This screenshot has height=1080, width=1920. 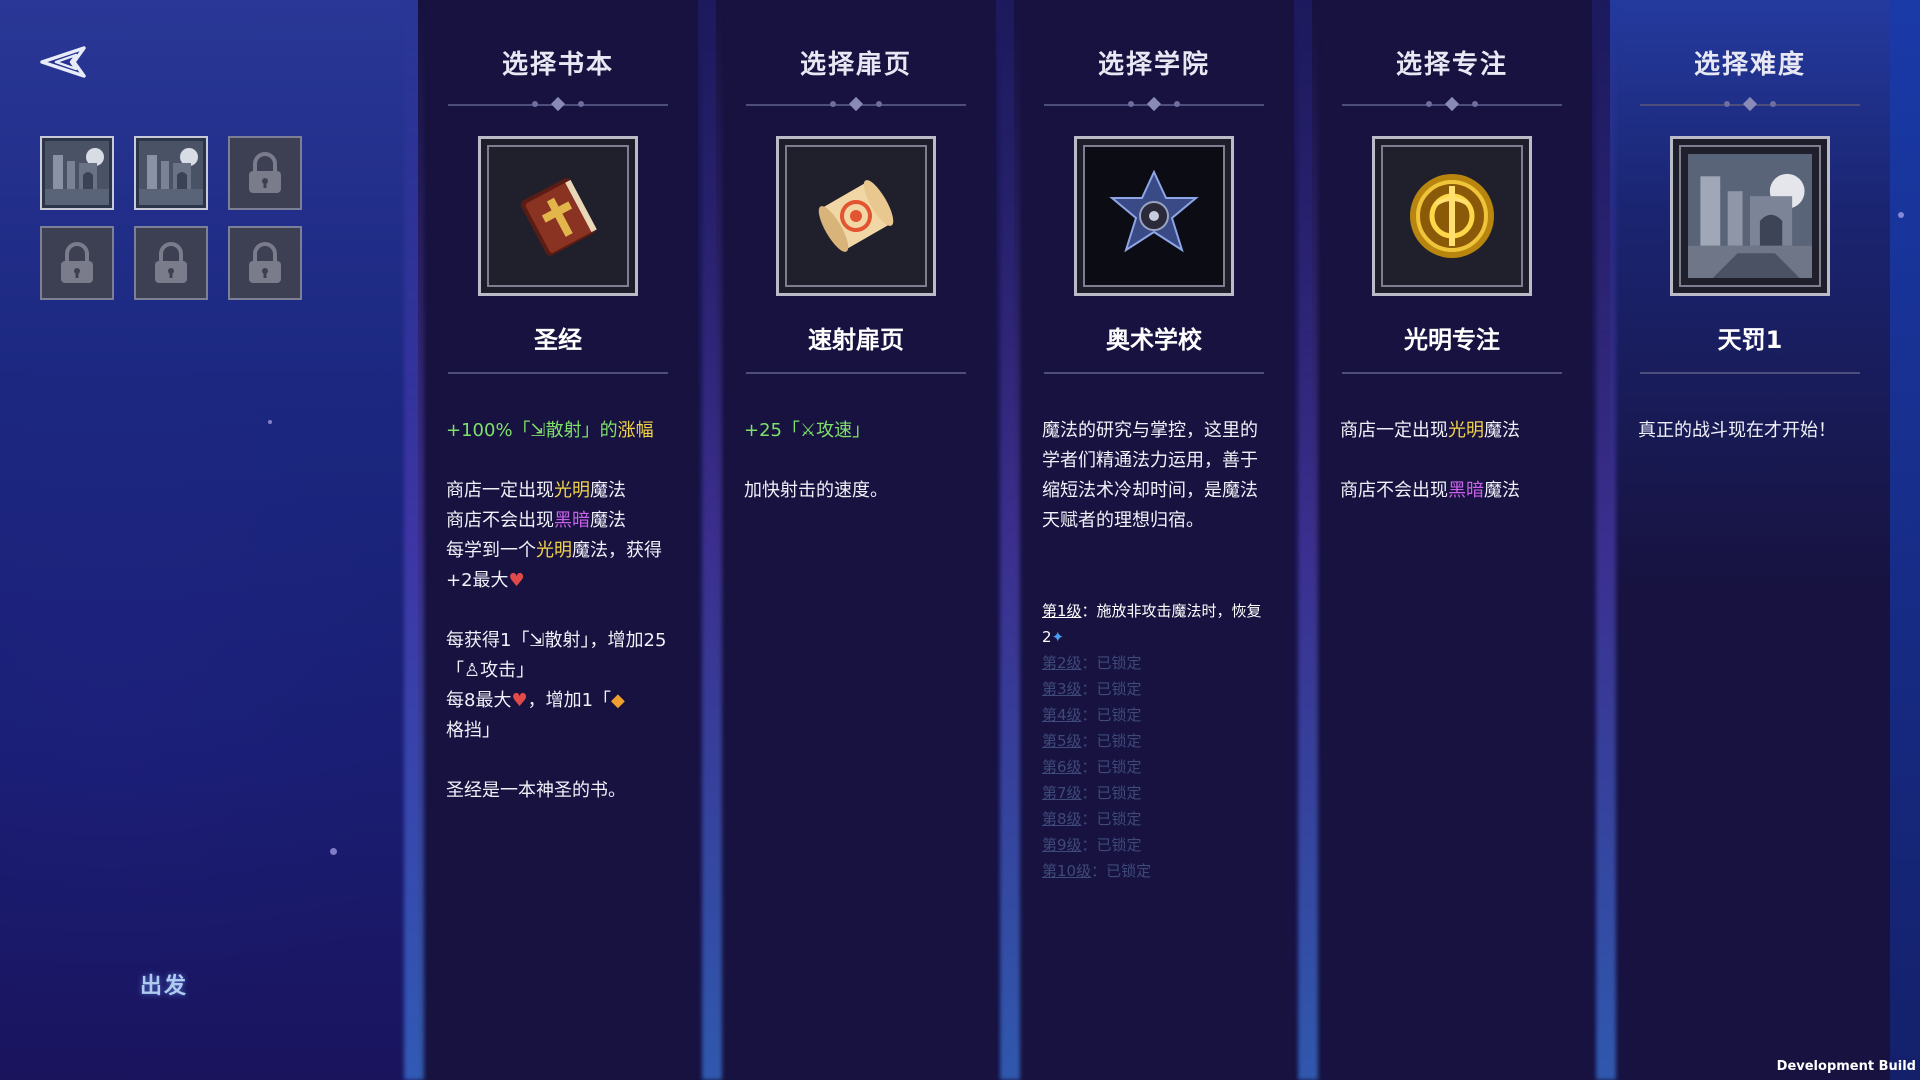 What do you see at coordinates (1749, 65) in the screenshot?
I see `column-title: 选择难度` at bounding box center [1749, 65].